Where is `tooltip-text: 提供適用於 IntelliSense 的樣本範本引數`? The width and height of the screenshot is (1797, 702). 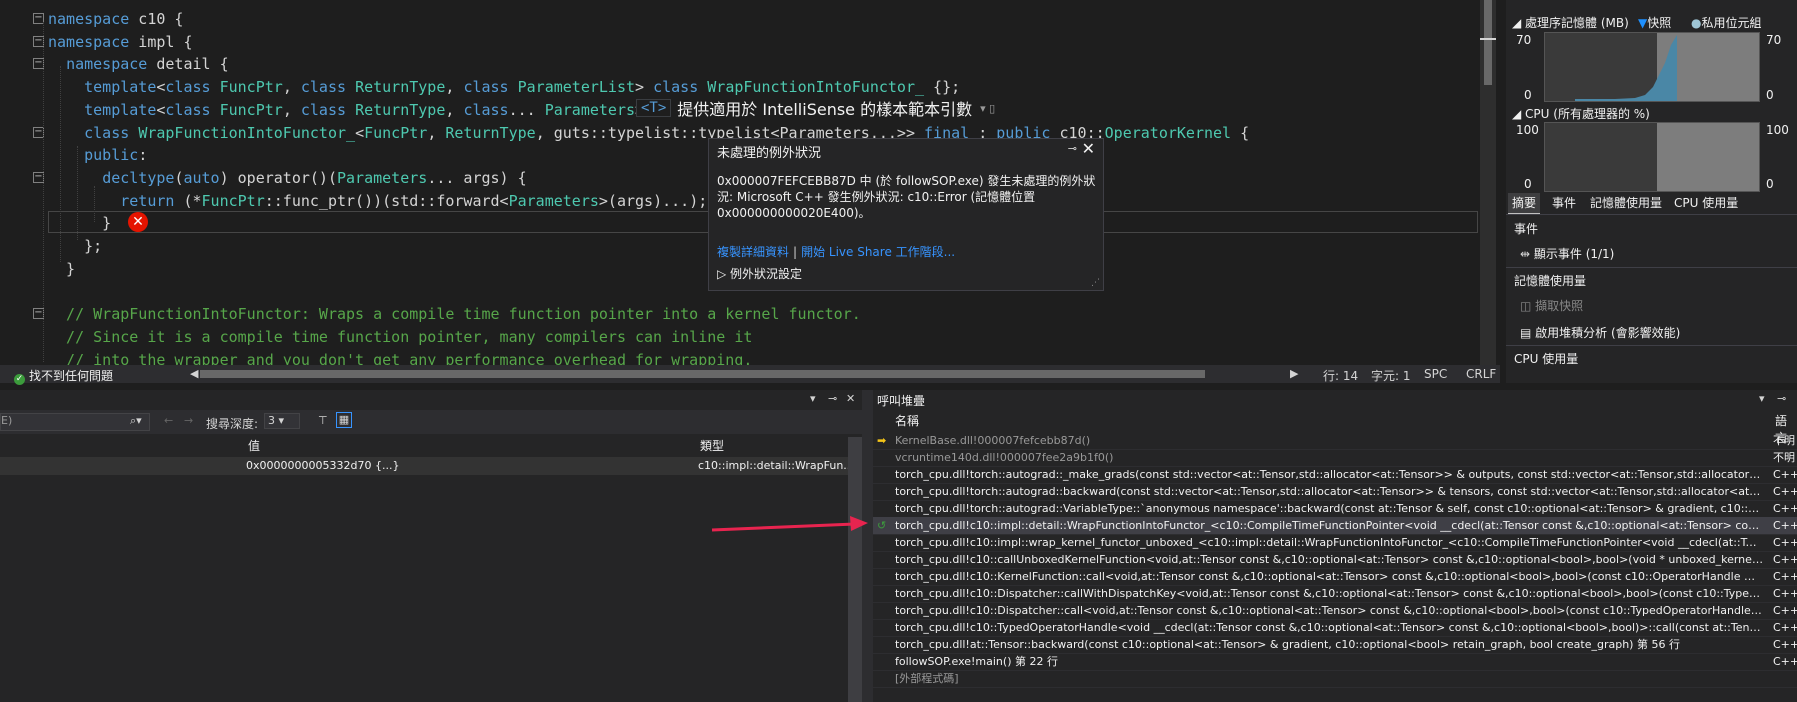
tooltip-text: 提供適用於 IntelliSense 的樣本範本引數 is located at coordinates (824, 108).